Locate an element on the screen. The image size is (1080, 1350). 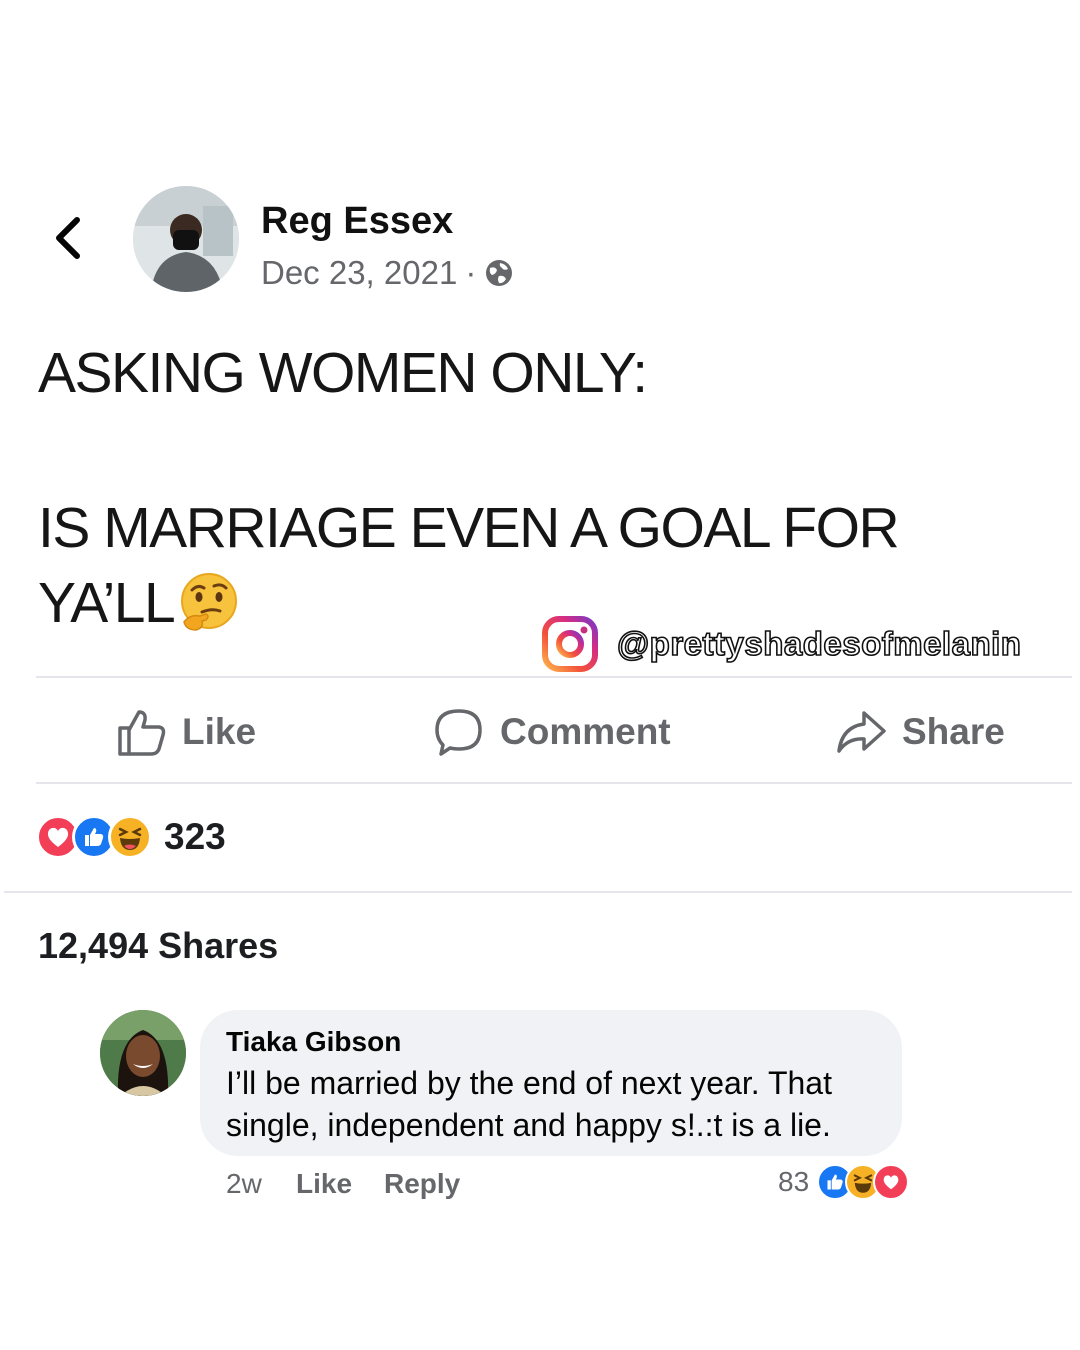
reaction-summary: 323 is located at coordinates (131, 837).